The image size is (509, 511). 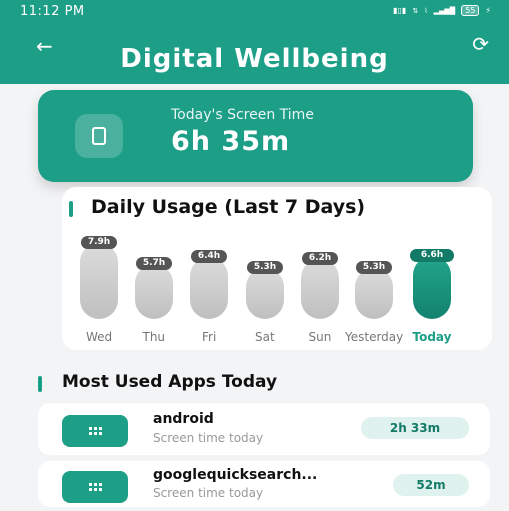 I want to click on screen-time-value: 6h 35m, so click(x=231, y=141).